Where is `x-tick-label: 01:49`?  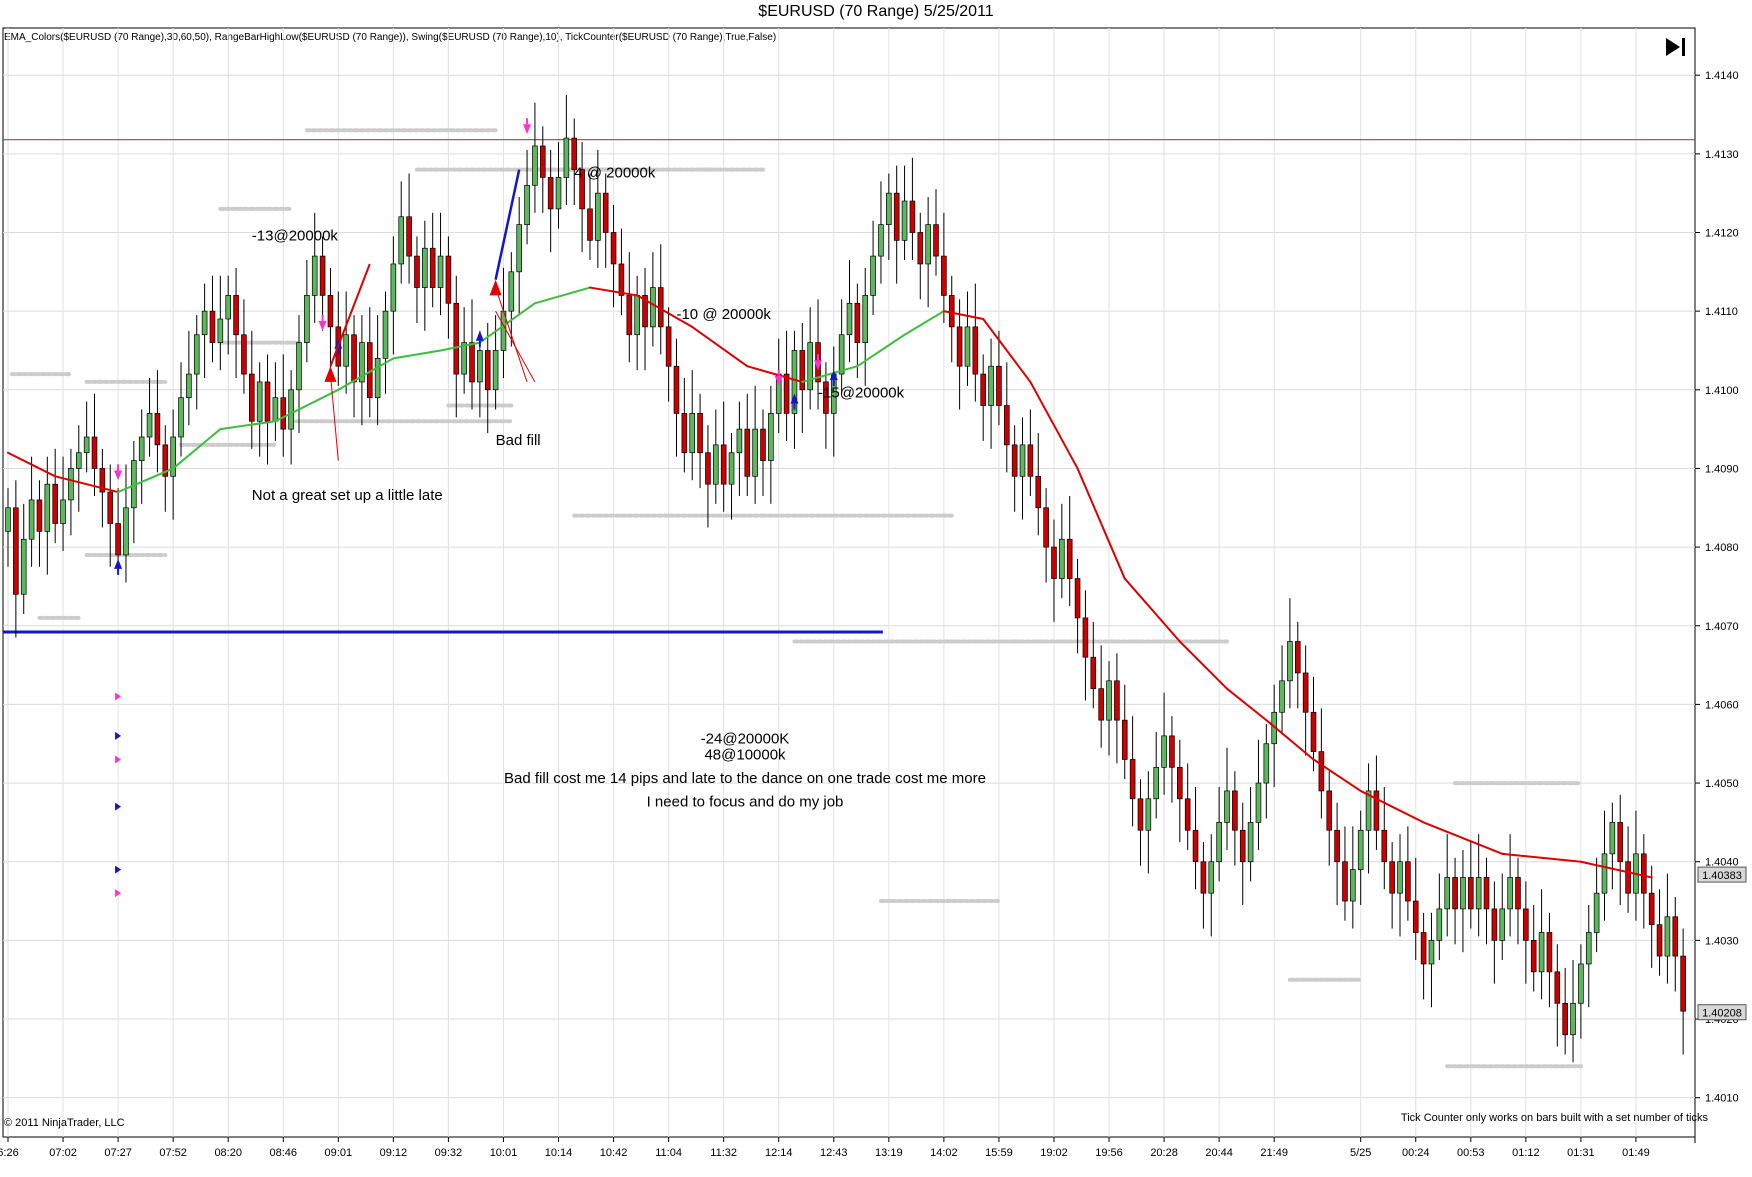
x-tick-label: 01:49 is located at coordinates (1636, 1153).